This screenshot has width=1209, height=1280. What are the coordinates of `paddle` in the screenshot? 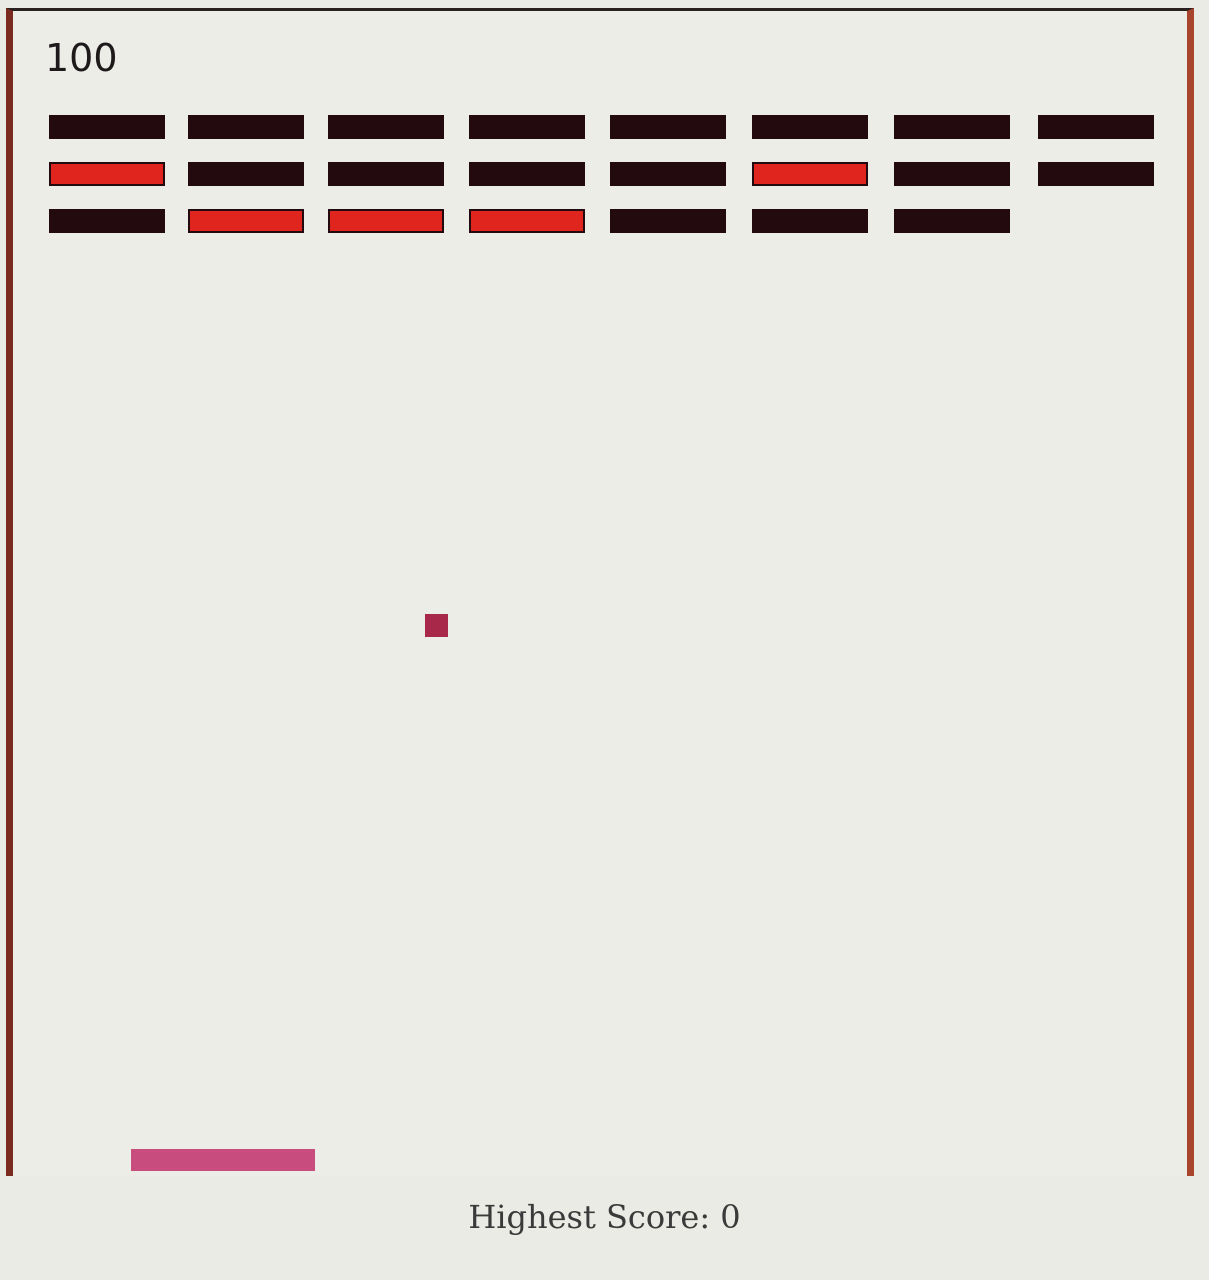 It's located at (223, 1160).